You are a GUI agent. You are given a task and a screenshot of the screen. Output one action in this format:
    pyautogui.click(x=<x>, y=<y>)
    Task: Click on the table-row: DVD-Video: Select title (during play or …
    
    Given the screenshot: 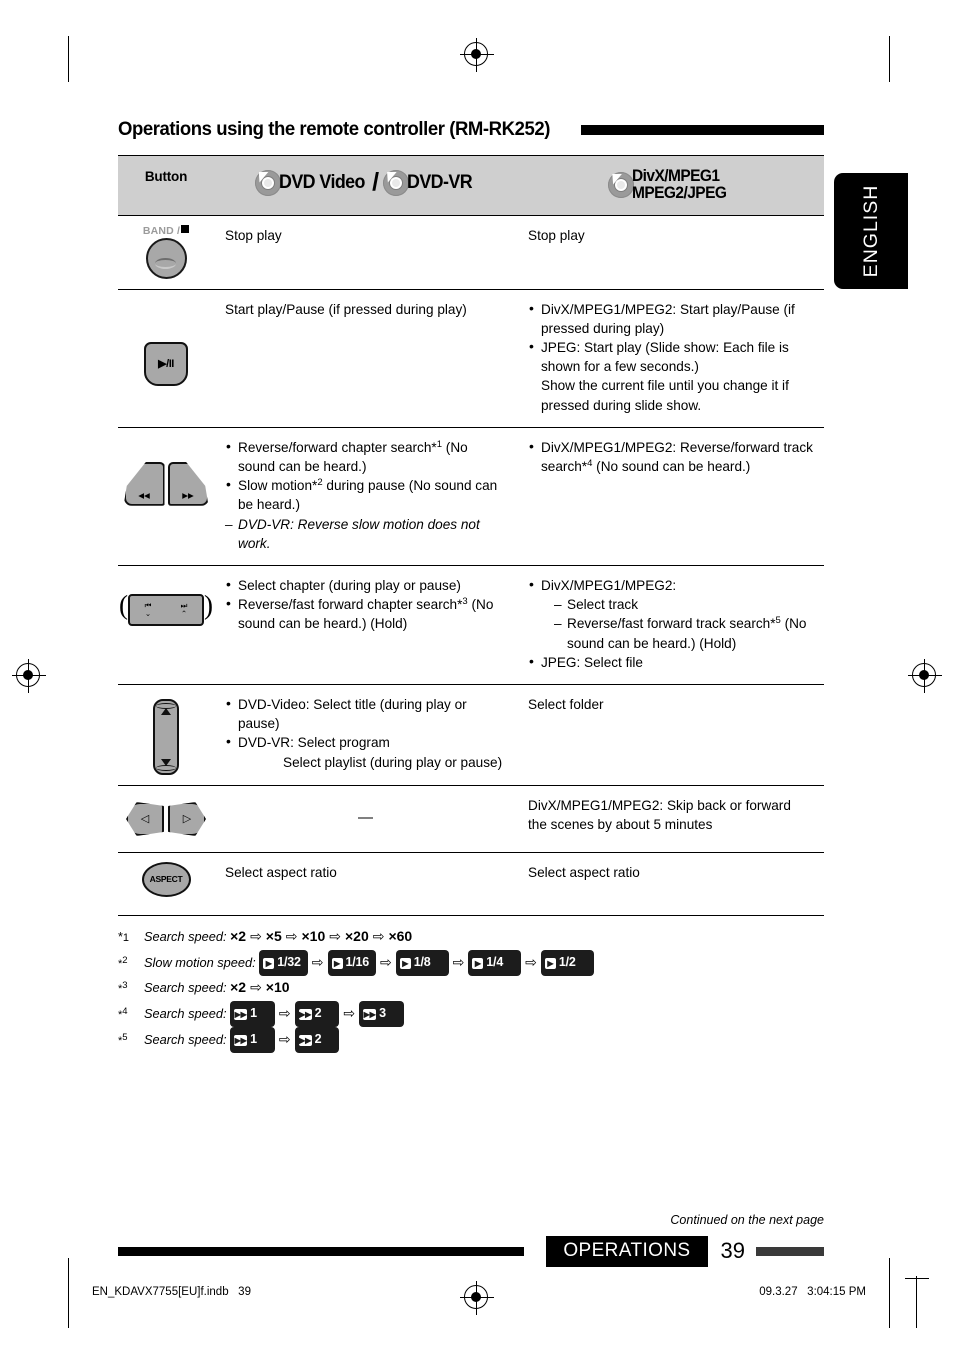 What is the action you would take?
    pyautogui.click(x=471, y=734)
    